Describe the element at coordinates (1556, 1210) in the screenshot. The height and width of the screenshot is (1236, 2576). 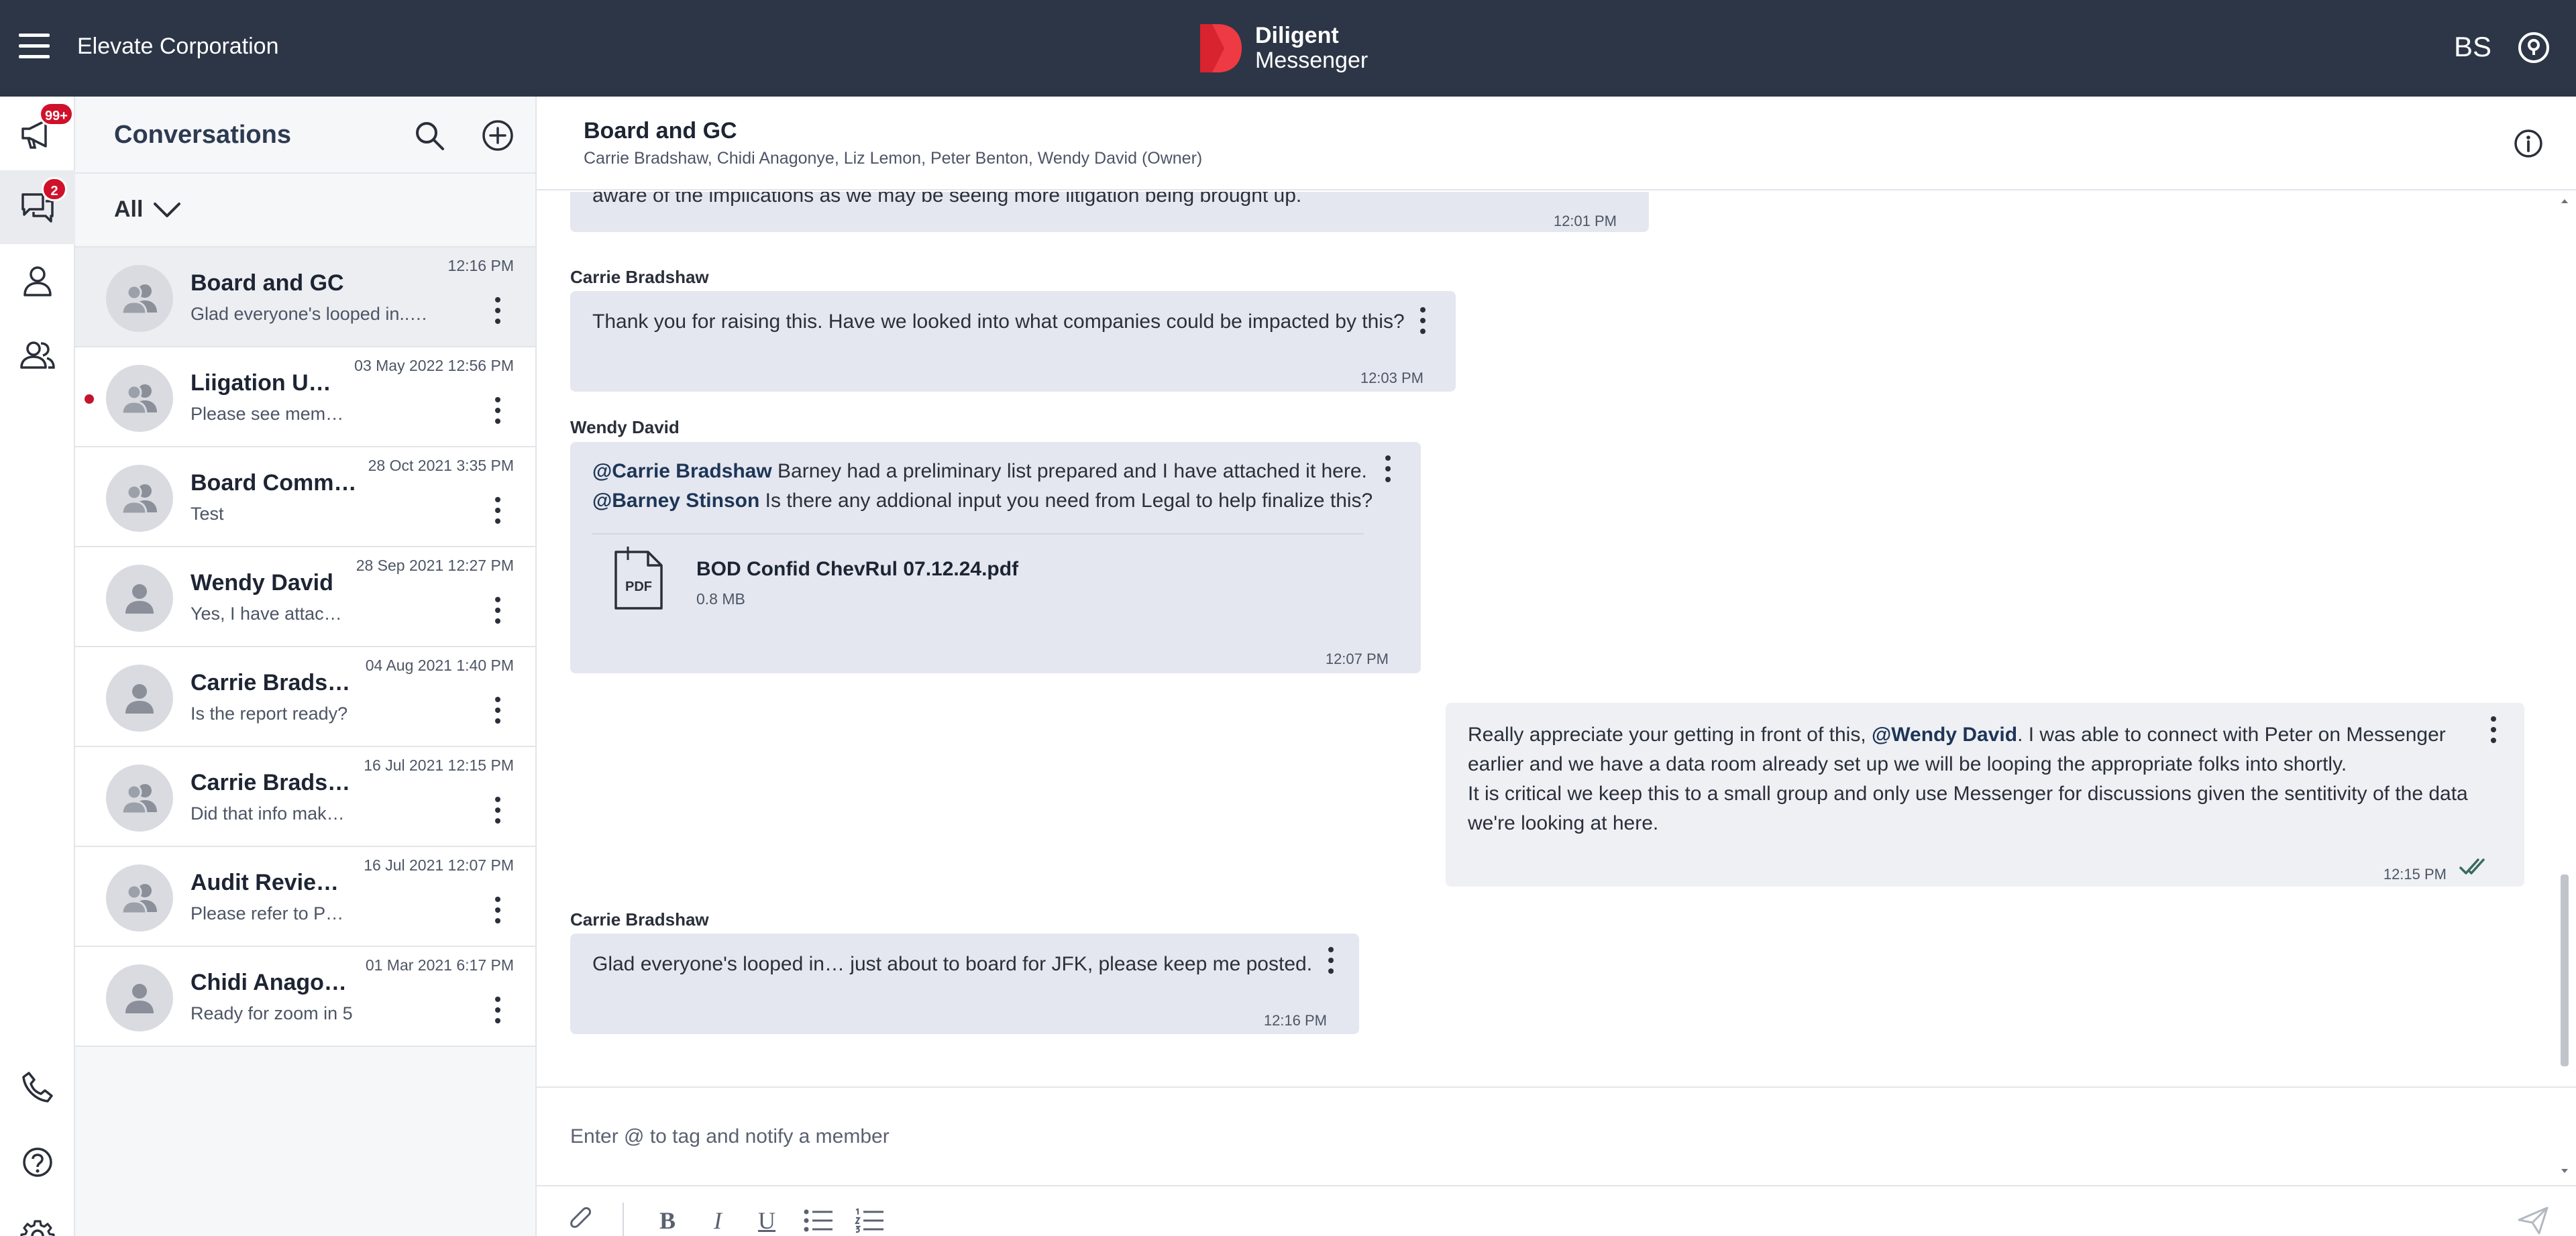
I see `format-toolbar: B I U` at that location.